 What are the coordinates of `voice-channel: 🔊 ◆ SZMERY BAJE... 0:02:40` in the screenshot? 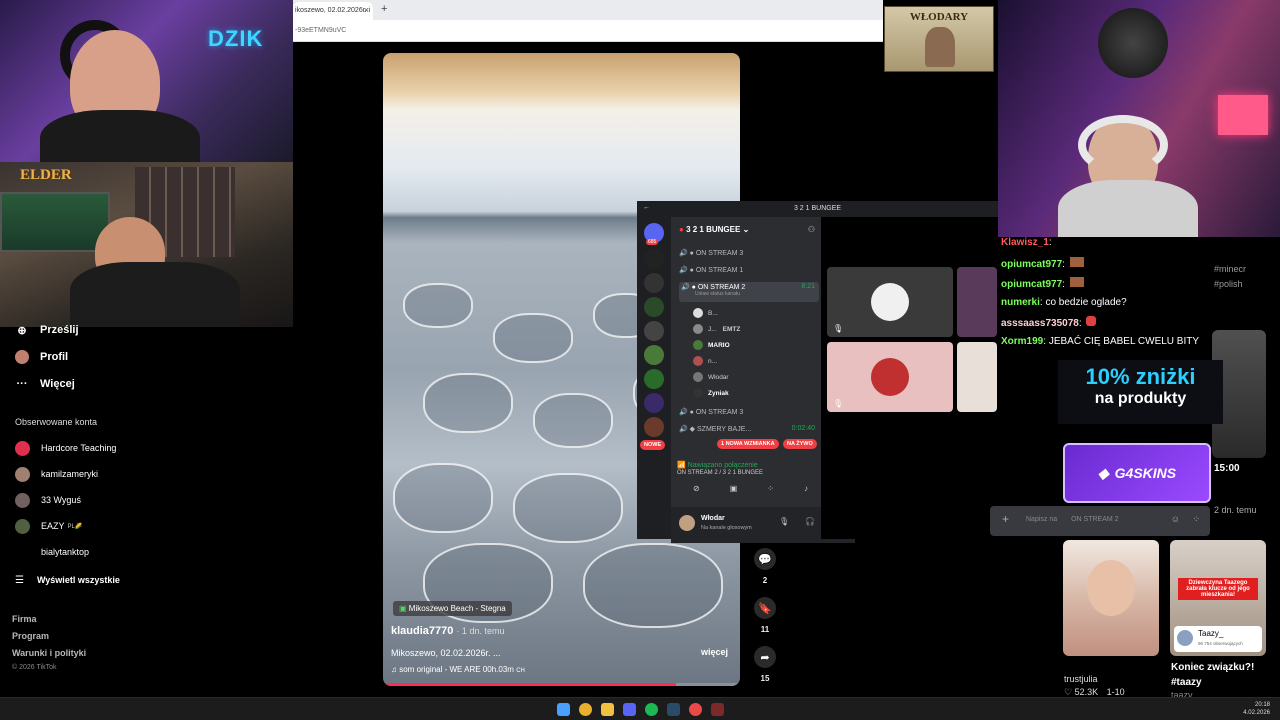 It's located at (749, 429).